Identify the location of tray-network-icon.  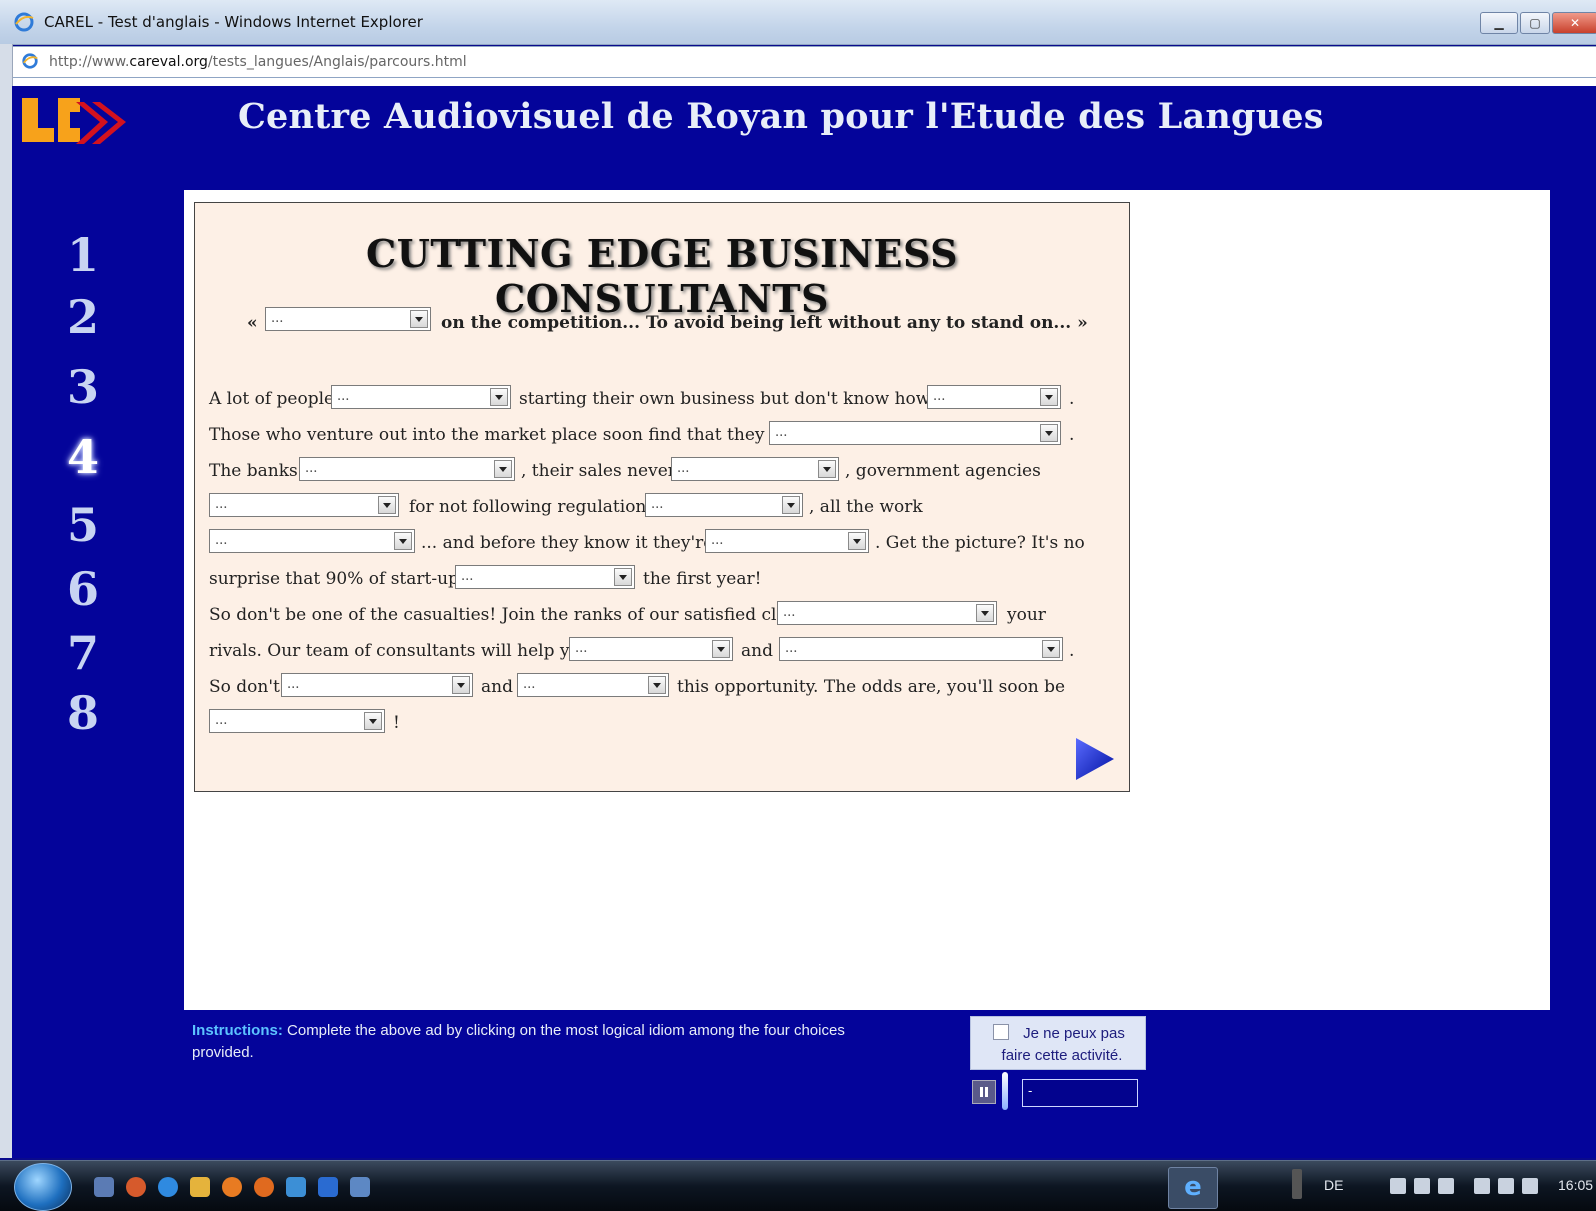
(1398, 1186).